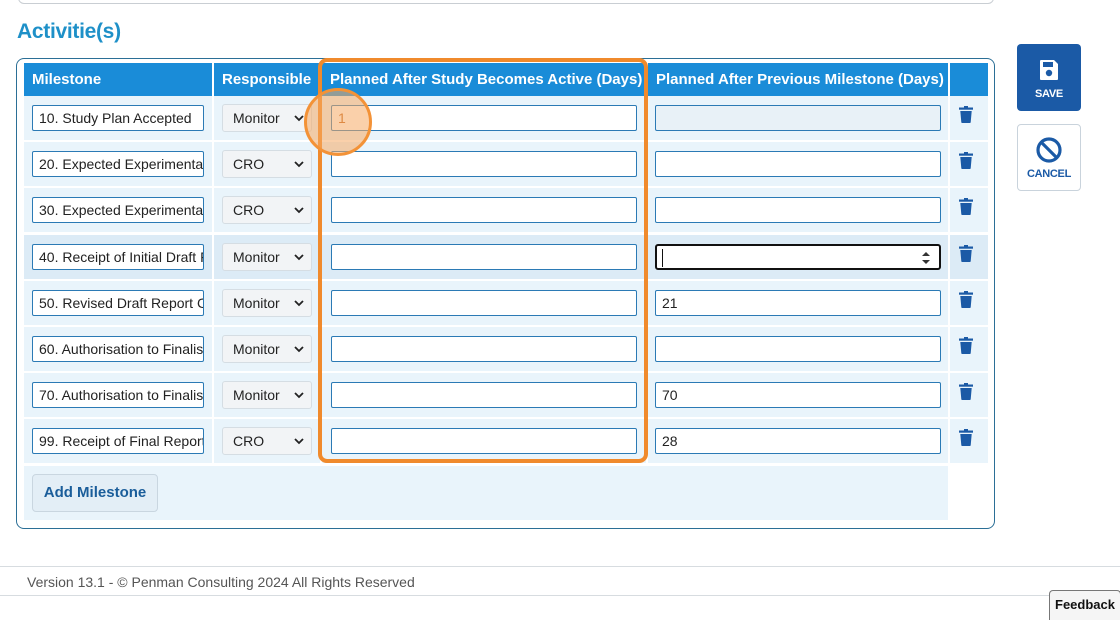  I want to click on save-button-label: SAVE, so click(1049, 94).